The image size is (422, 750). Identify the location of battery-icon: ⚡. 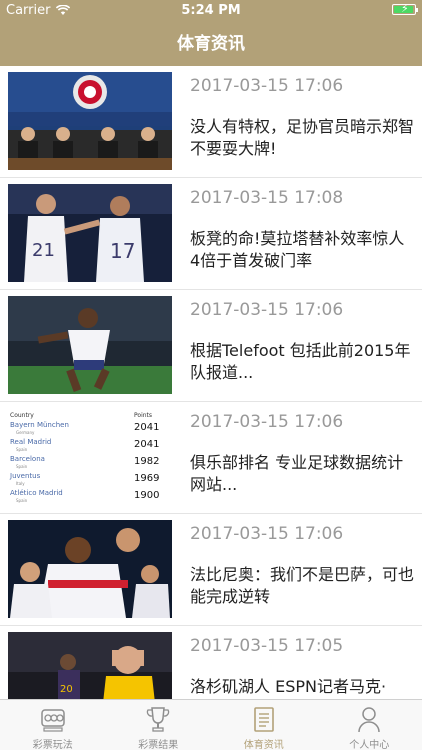
(405, 8).